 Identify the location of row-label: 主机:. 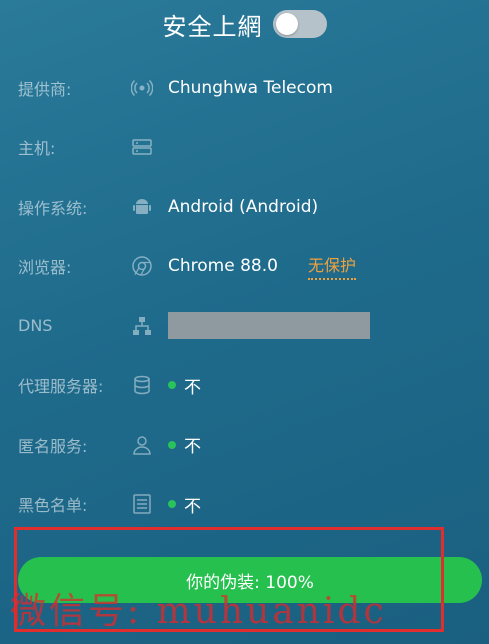
(37, 149).